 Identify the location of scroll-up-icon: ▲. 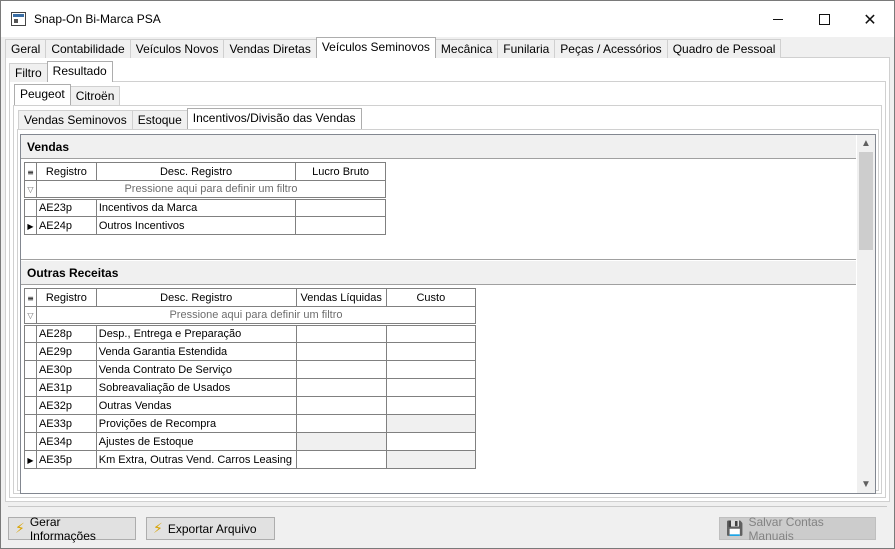
(866, 143).